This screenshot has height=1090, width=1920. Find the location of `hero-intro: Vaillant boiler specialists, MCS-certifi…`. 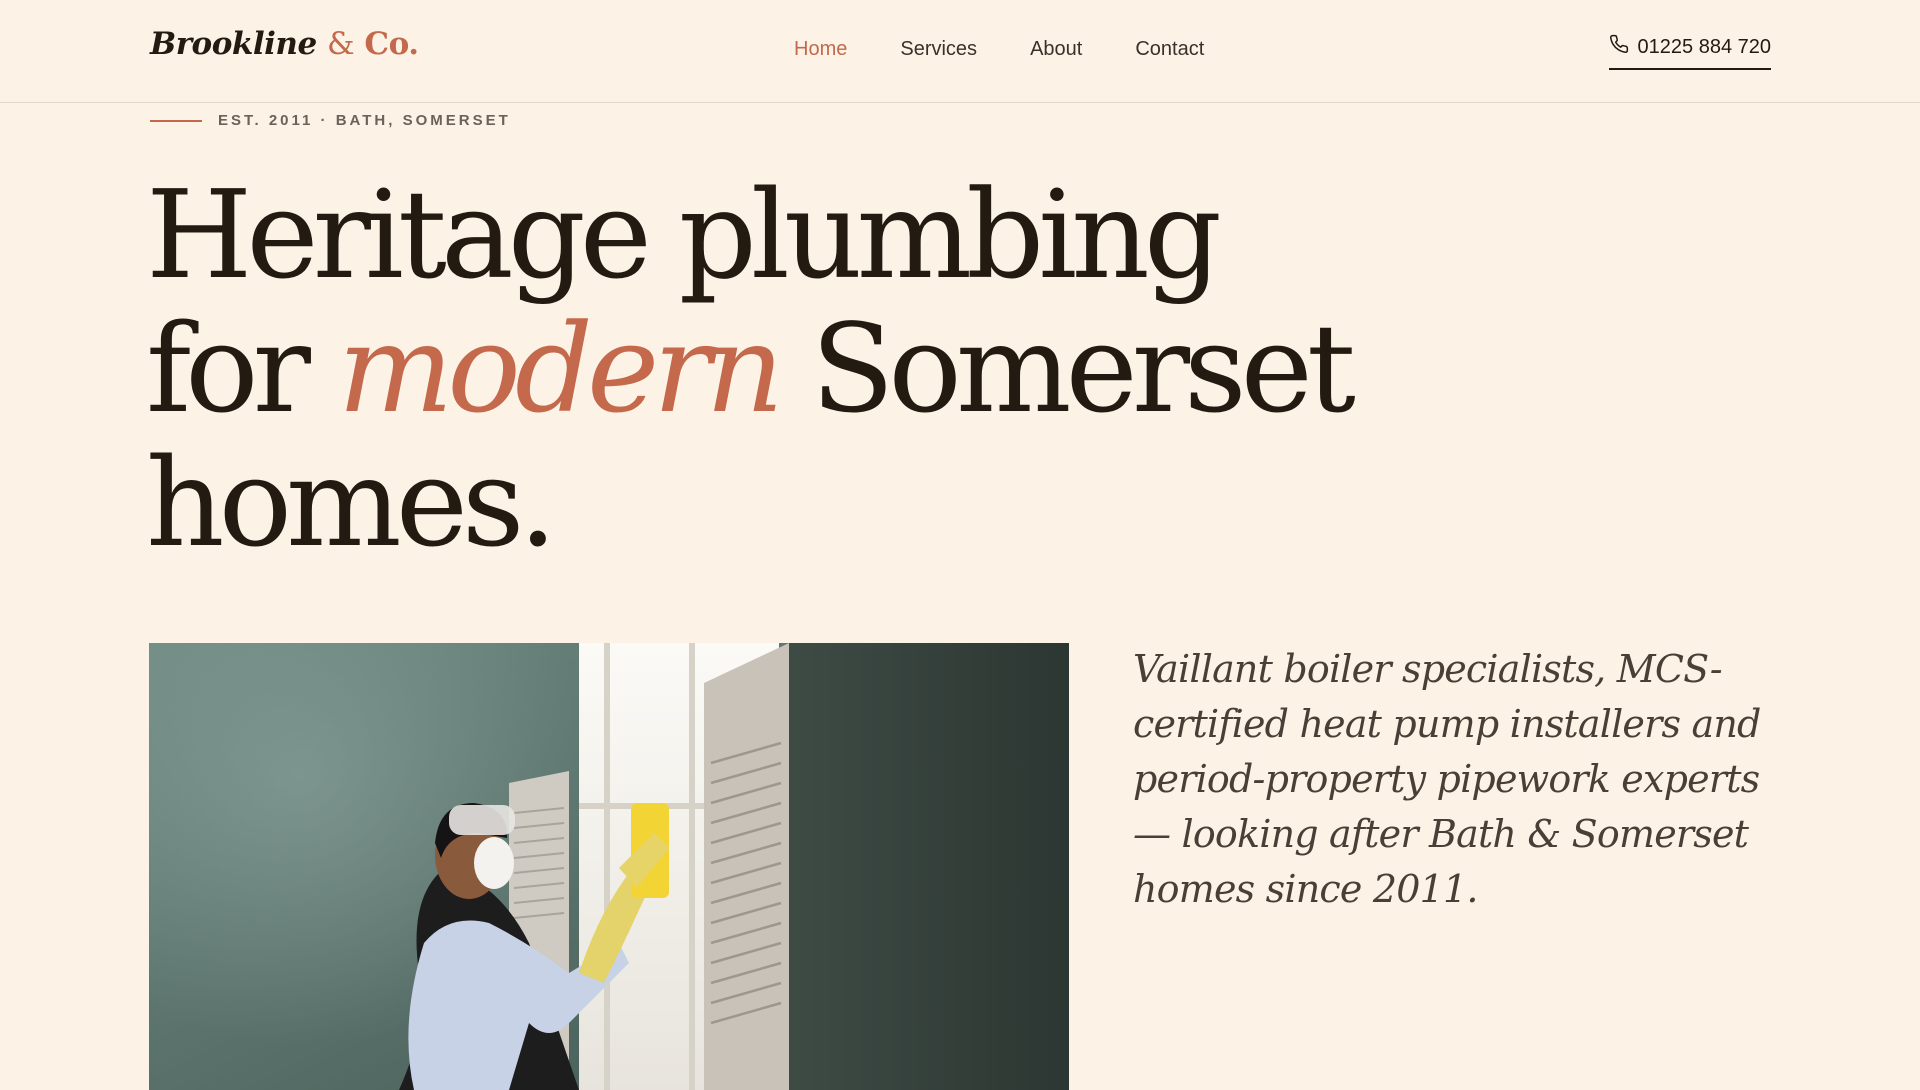

hero-intro: Vaillant boiler specialists, MCS-certifi… is located at coordinates (1447, 779).